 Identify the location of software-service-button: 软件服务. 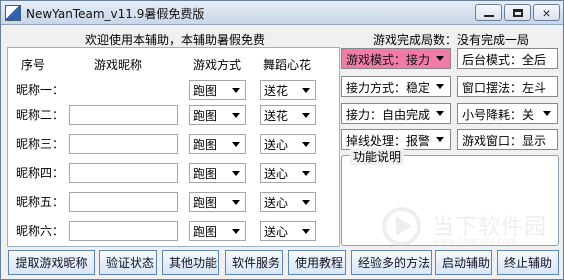
(254, 262).